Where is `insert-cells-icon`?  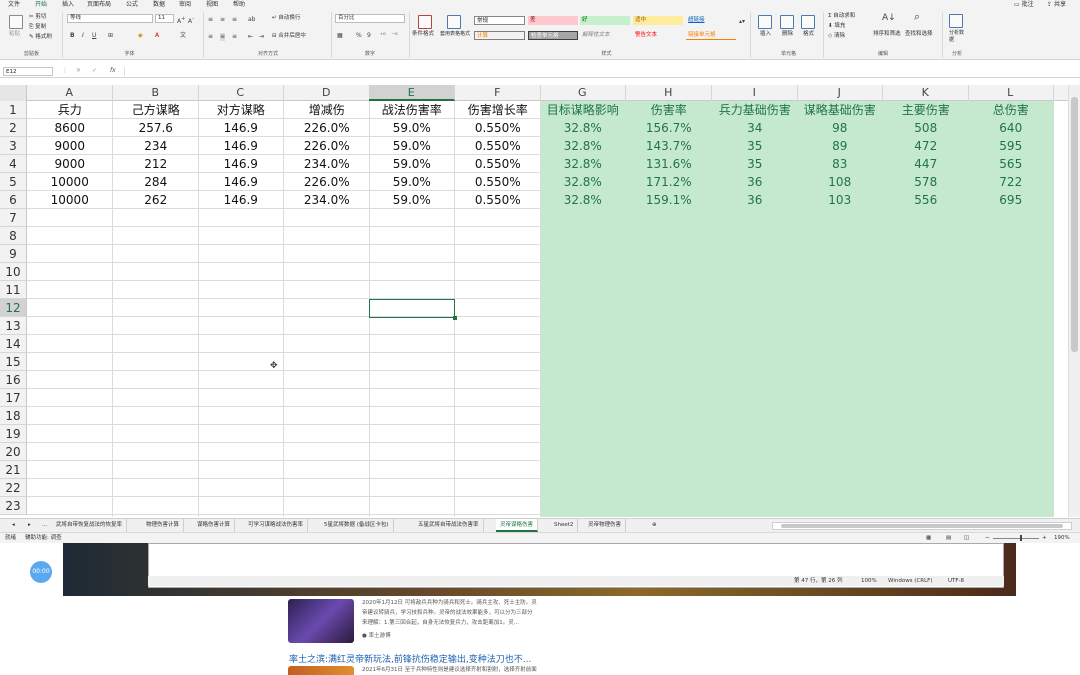
insert-cells-icon is located at coordinates (765, 22).